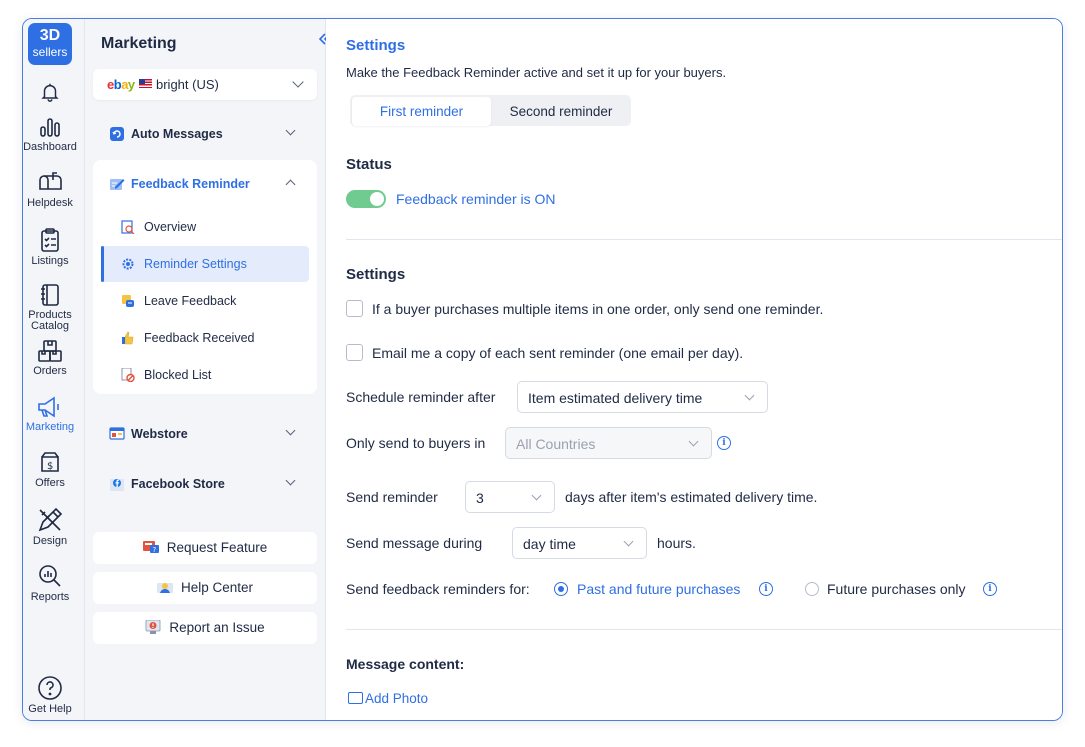 This screenshot has height=747, width=1085. What do you see at coordinates (128, 338) in the screenshot?
I see `feedback-received-icon` at bounding box center [128, 338].